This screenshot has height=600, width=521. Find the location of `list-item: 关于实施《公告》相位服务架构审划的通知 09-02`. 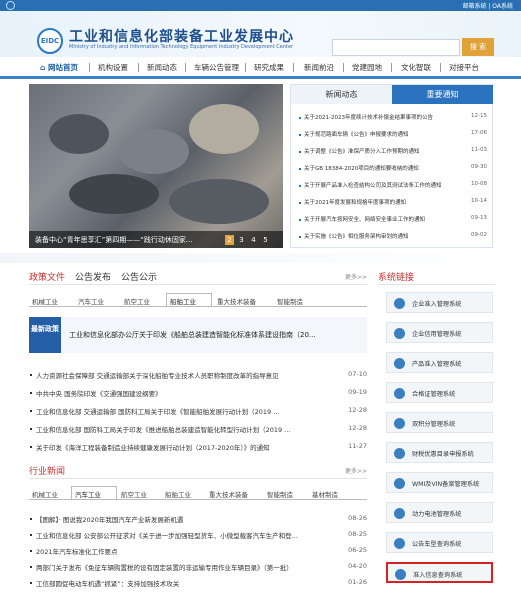

list-item: 关于实施《公告》相位服务架构审划的通知 09-02 is located at coordinates (393, 237).